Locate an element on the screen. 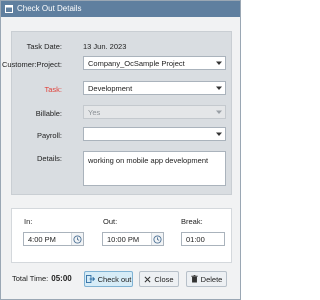  close-label: Close is located at coordinates (164, 279).